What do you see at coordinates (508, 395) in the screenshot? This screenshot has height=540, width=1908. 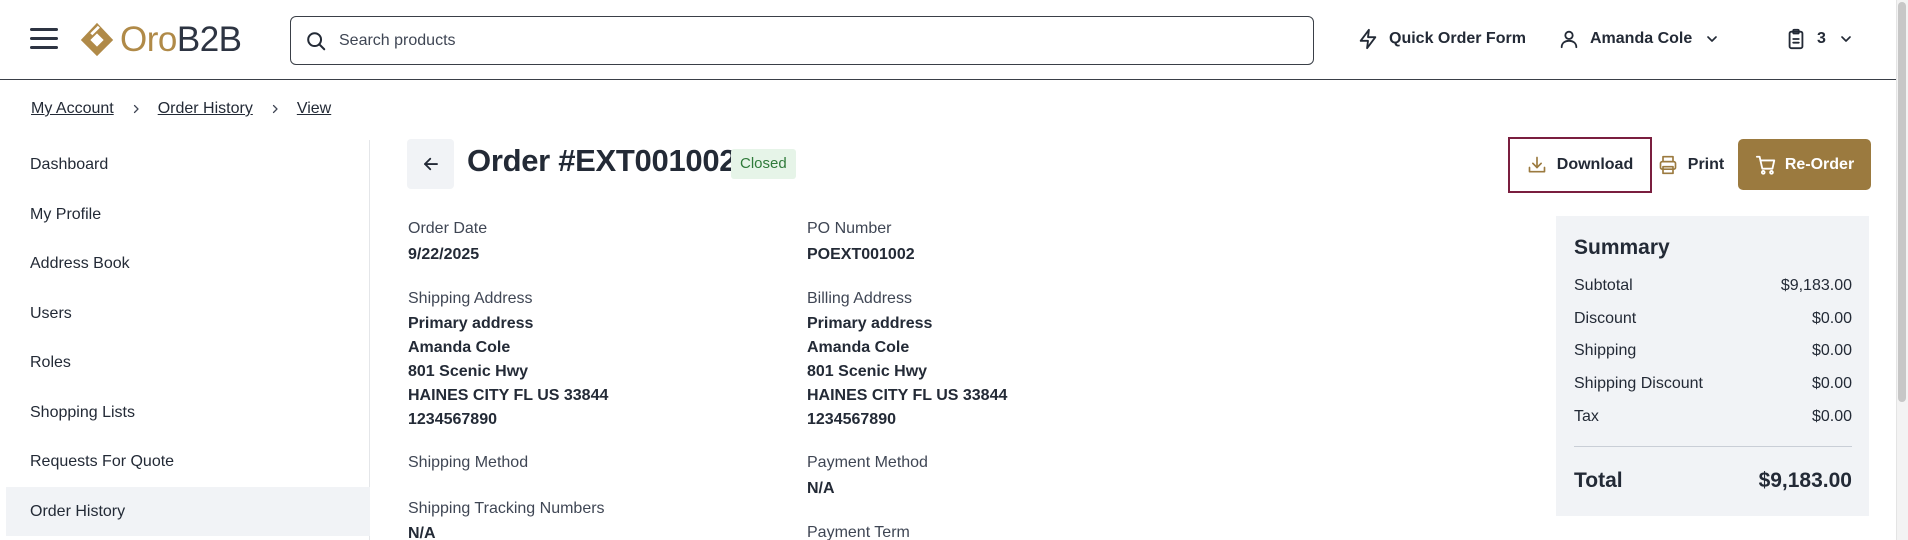 I see `shipping-address-line: HAINES CITY FL US 33844` at bounding box center [508, 395].